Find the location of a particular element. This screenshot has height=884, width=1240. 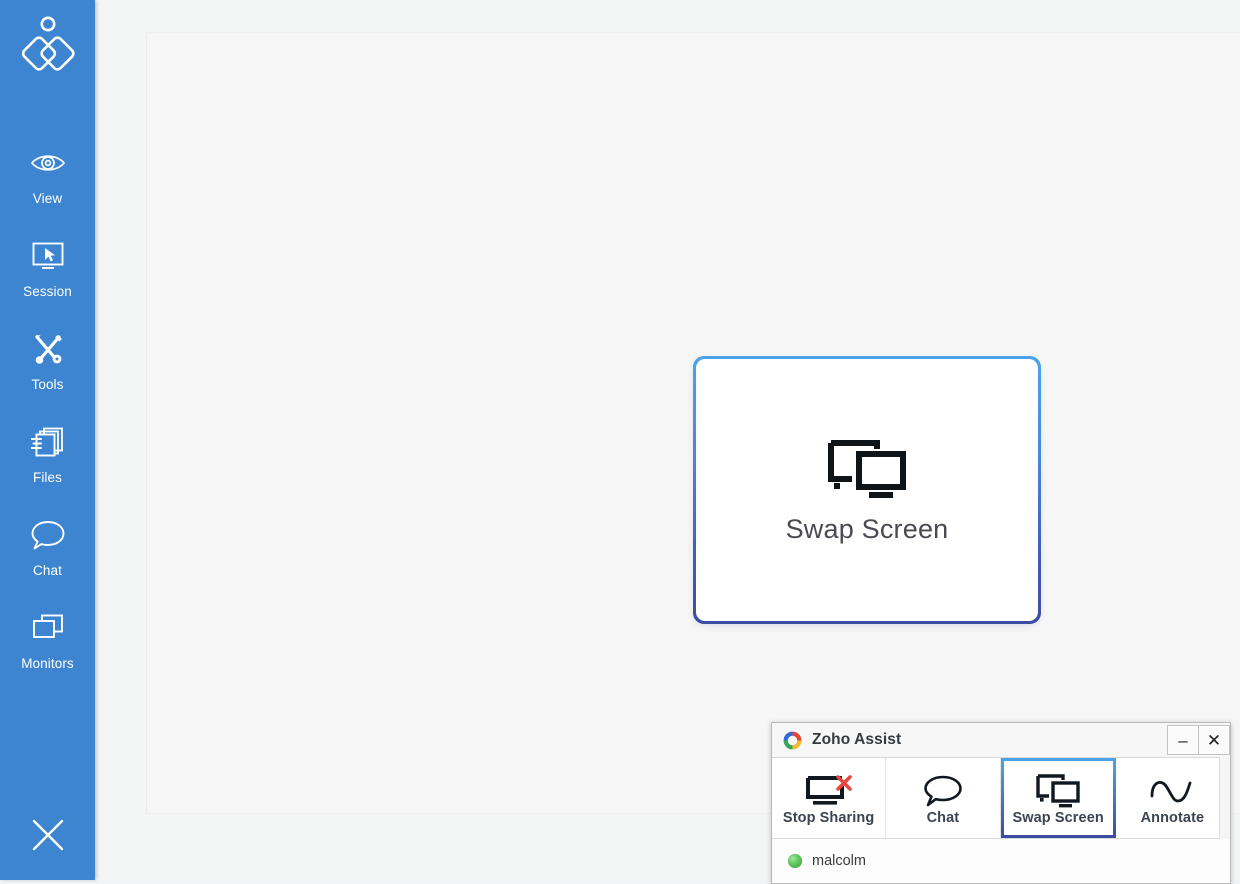

left-sidebar: View Session Tools Files Chat Monitors is located at coordinates (47, 440).